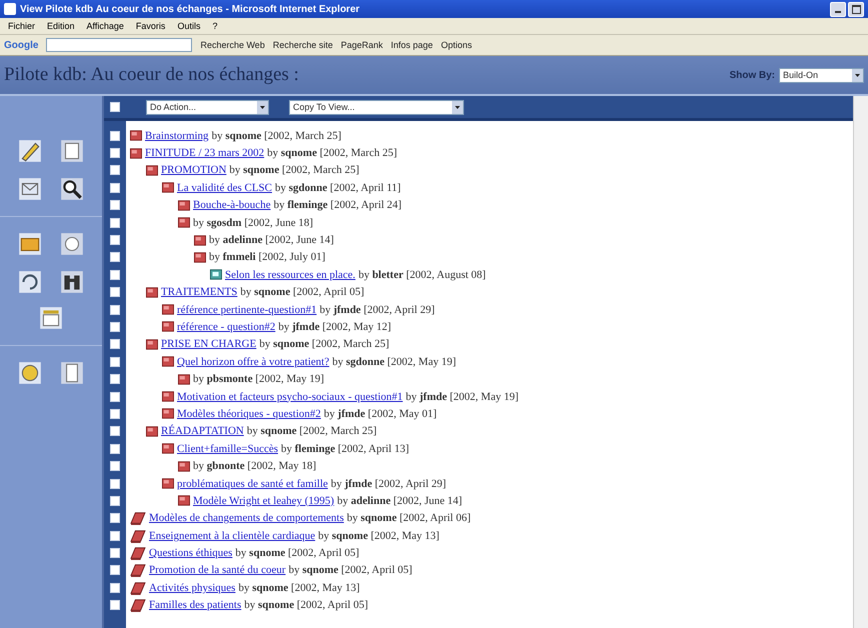 The width and height of the screenshot is (868, 628). What do you see at coordinates (177, 136) in the screenshot?
I see `document-link: Brainstorming` at bounding box center [177, 136].